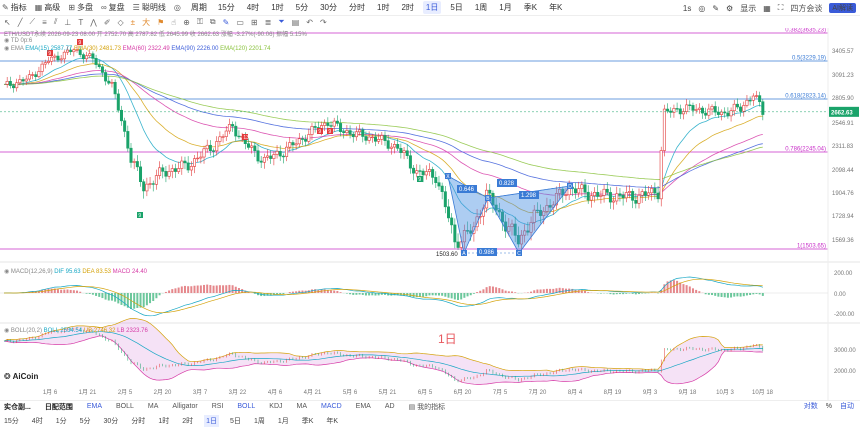  What do you see at coordinates (432, 7) in the screenshot?
I see `period-tab: 1日` at bounding box center [432, 7].